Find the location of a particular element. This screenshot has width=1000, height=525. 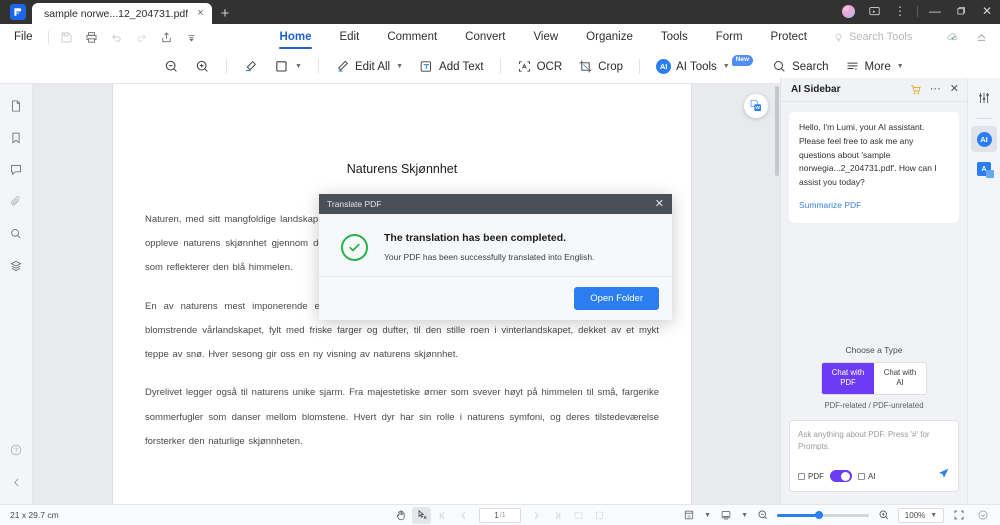

save-icon is located at coordinates (66, 37).